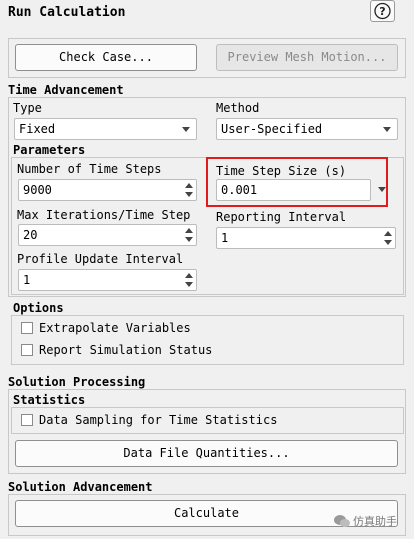 This screenshot has width=414, height=539. Describe the element at coordinates (306, 238) in the screenshot. I see `reporting-interval-input: 1` at that location.